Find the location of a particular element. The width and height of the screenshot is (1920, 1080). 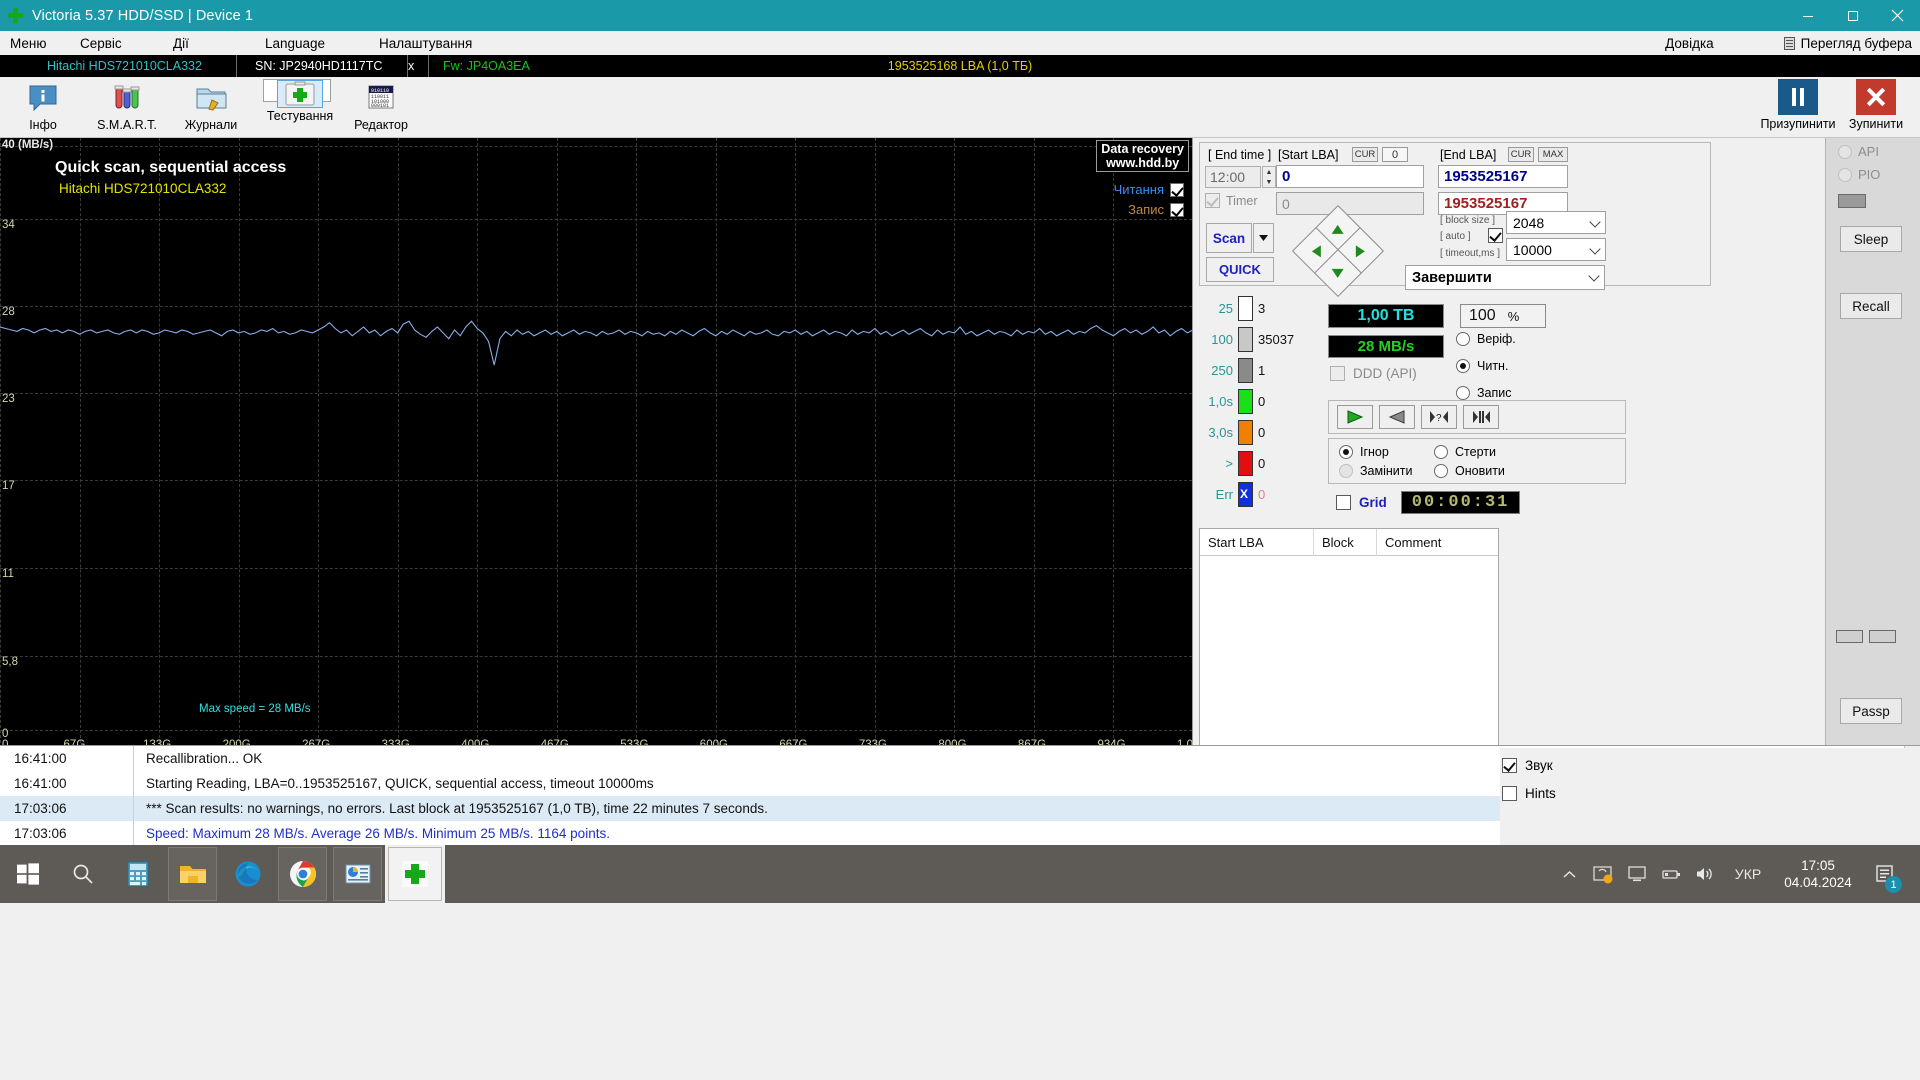

toolbar-button-smart: S.M.A.R.T. is located at coordinates (127, 105).